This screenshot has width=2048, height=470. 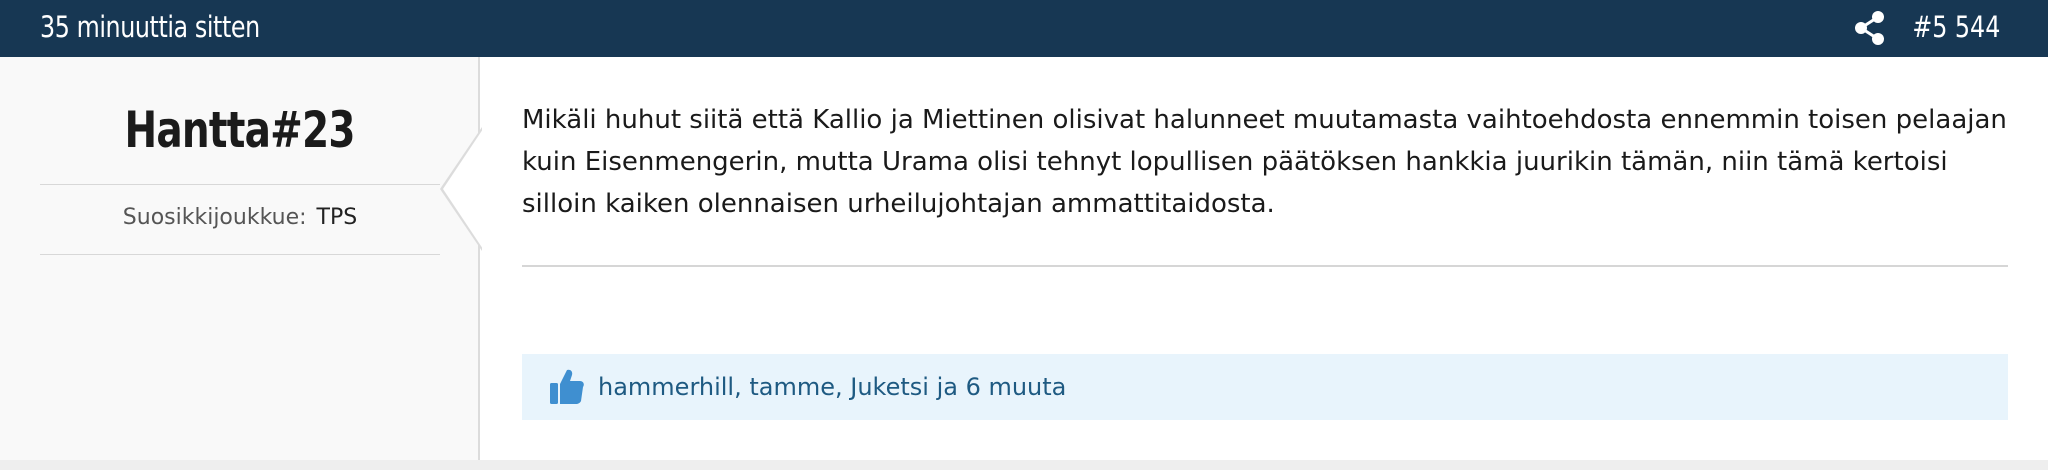 What do you see at coordinates (240, 184) in the screenshot?
I see `user-divider-top` at bounding box center [240, 184].